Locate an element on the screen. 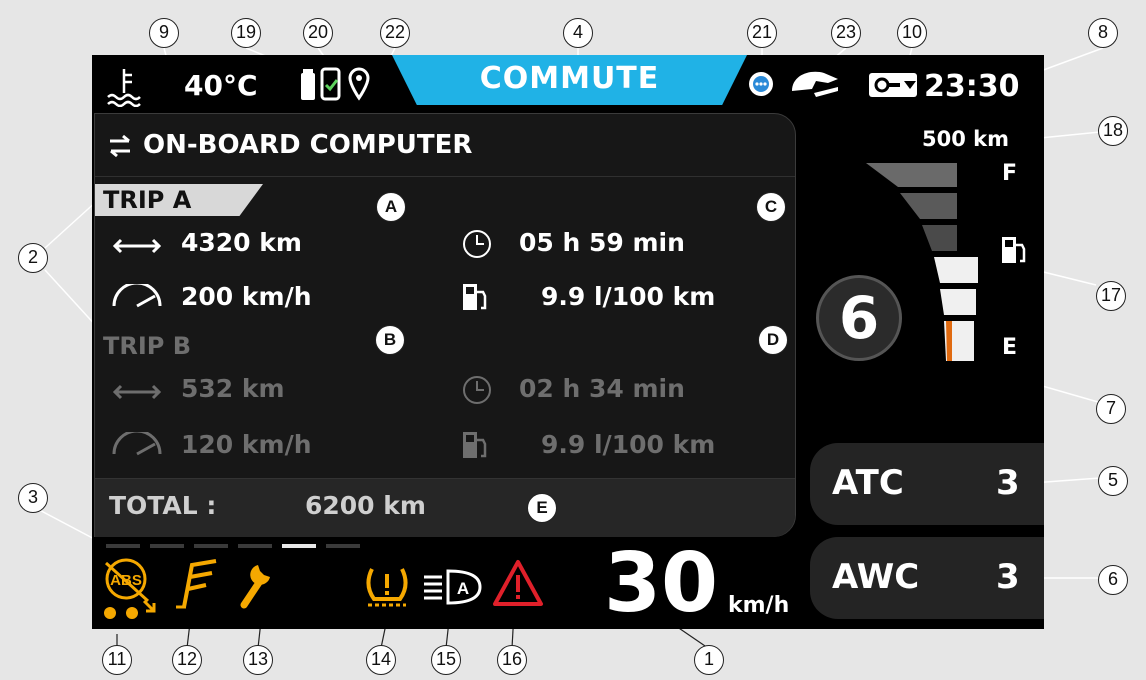 This screenshot has height=680, width=1146. trip-a-time: 05 h 59 min is located at coordinates (602, 242).